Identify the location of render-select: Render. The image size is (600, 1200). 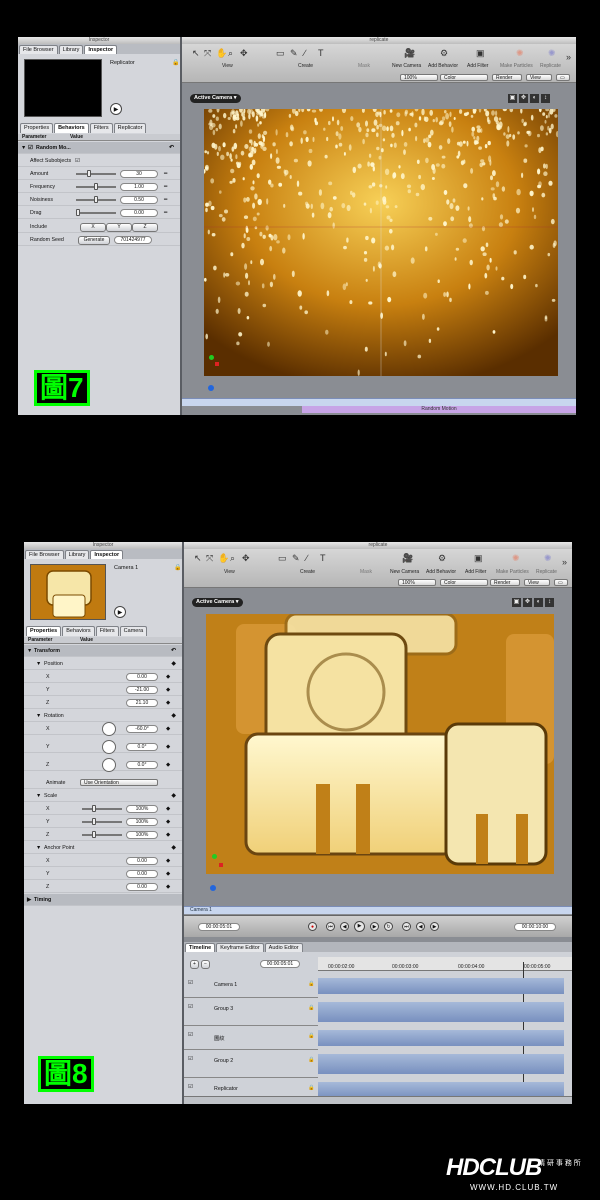
(505, 582).